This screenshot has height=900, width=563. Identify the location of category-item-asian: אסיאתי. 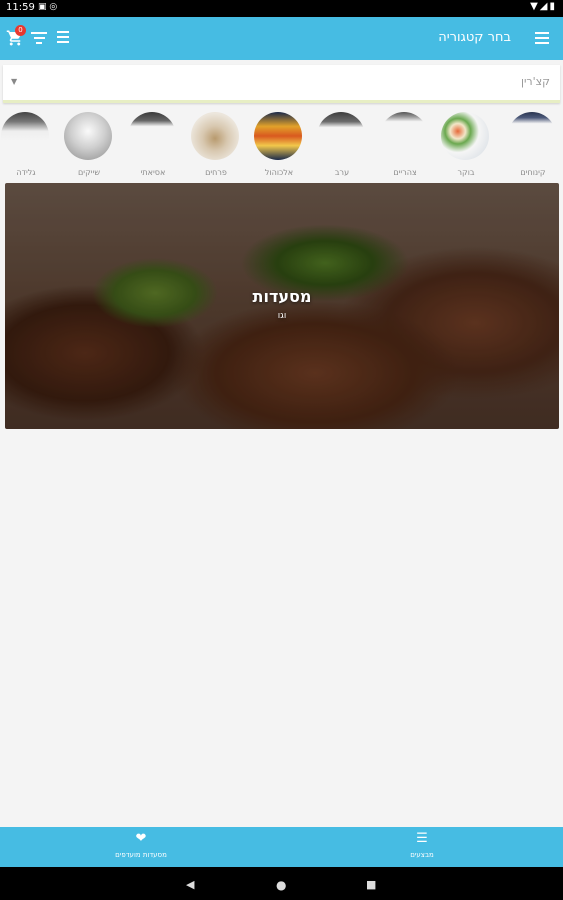
(153, 144).